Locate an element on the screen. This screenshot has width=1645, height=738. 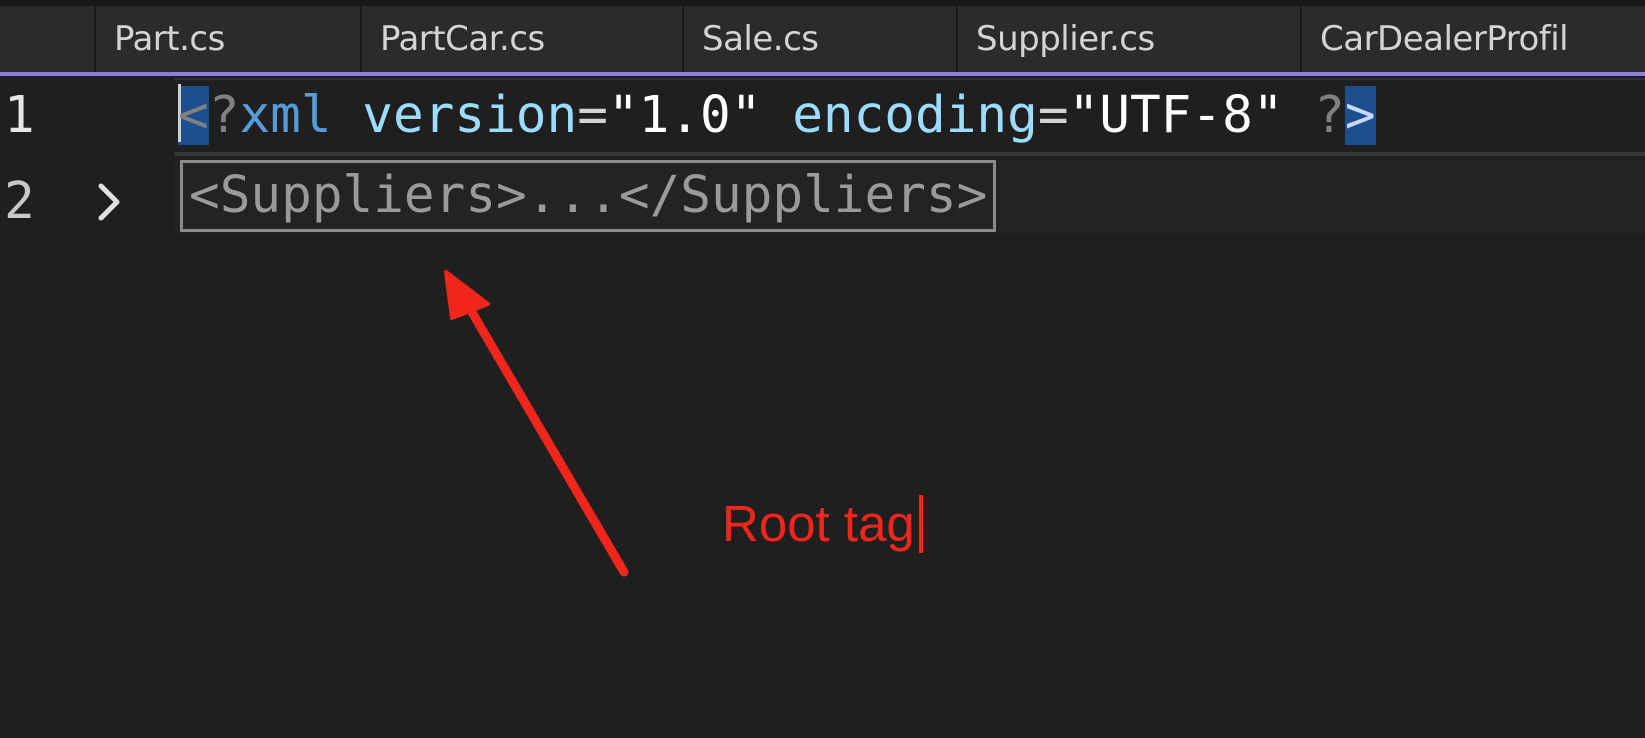
matched-bracket-open: < is located at coordinates (193, 114).